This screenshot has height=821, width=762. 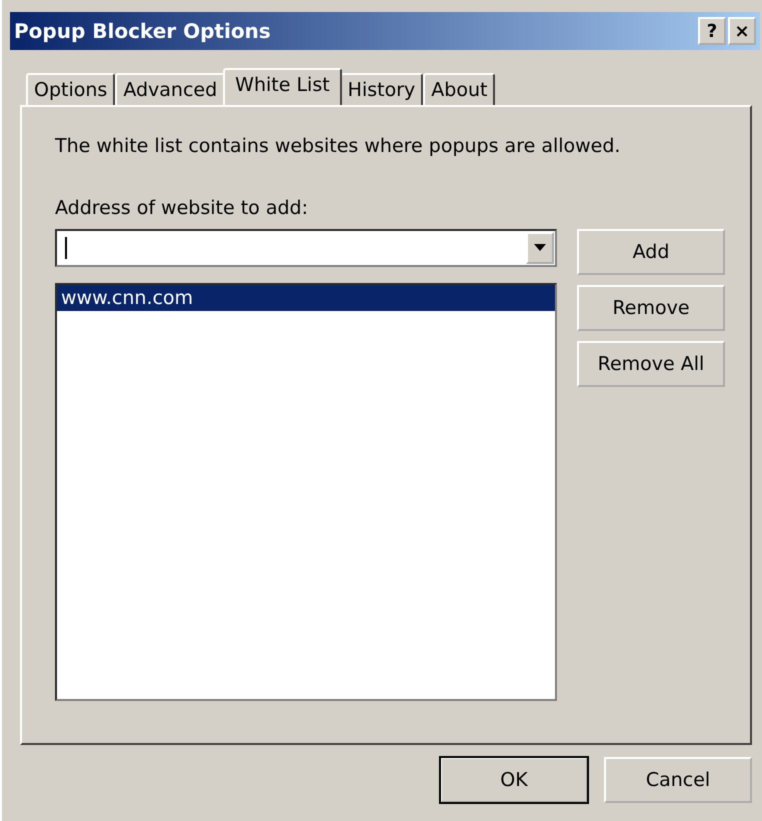 What do you see at coordinates (382, 89) in the screenshot?
I see `tab: History` at bounding box center [382, 89].